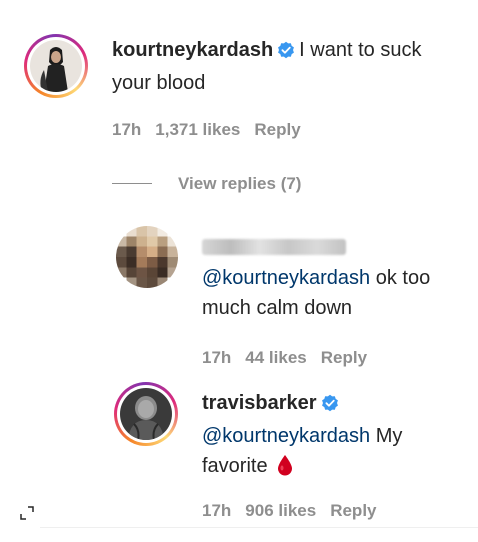  I want to click on reply-body: @kourtneykardash ok too much calm down, so click(332, 293).